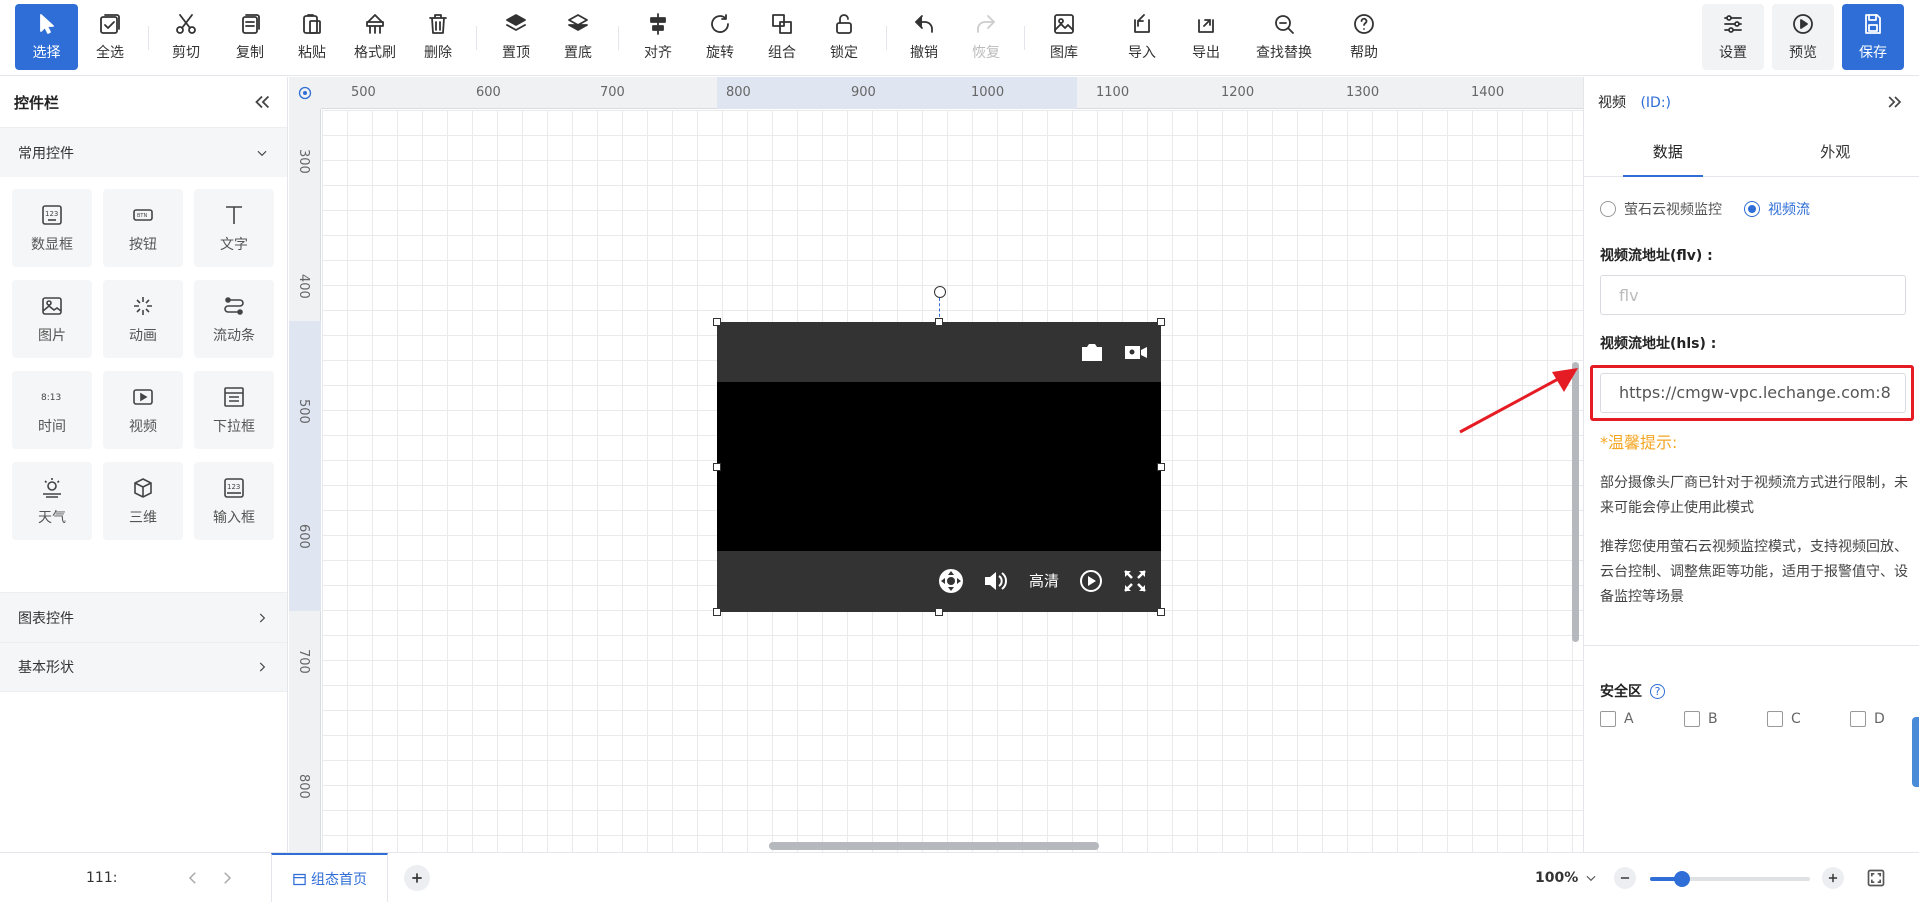 The width and height of the screenshot is (1919, 902). What do you see at coordinates (1625, 878) in the screenshot?
I see `zoom-out-button` at bounding box center [1625, 878].